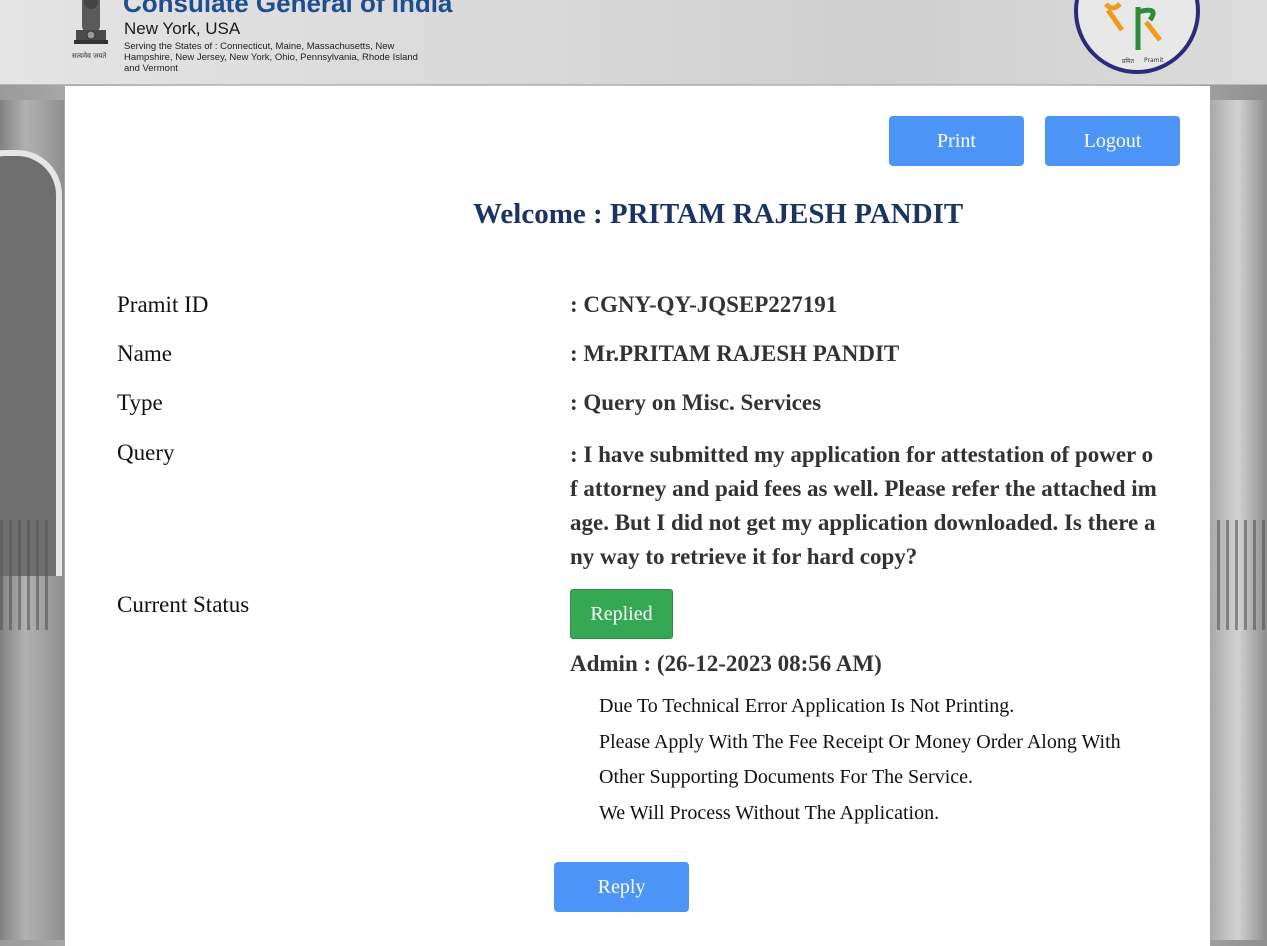  What do you see at coordinates (1242, 575) in the screenshot?
I see `background-railing-right` at bounding box center [1242, 575].